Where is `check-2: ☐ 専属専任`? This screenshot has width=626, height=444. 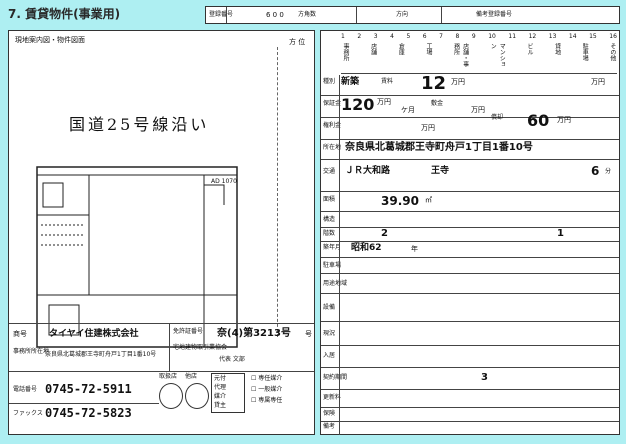 check-2: ☐ 専属専任 is located at coordinates (267, 400).